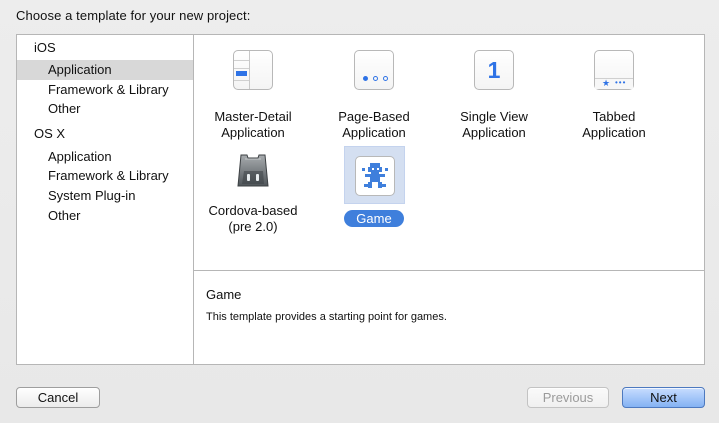  Describe the element at coordinates (105, 196) in the screenshot. I see `sidebar-item-osx-system-plugin: System Plug-in` at that location.